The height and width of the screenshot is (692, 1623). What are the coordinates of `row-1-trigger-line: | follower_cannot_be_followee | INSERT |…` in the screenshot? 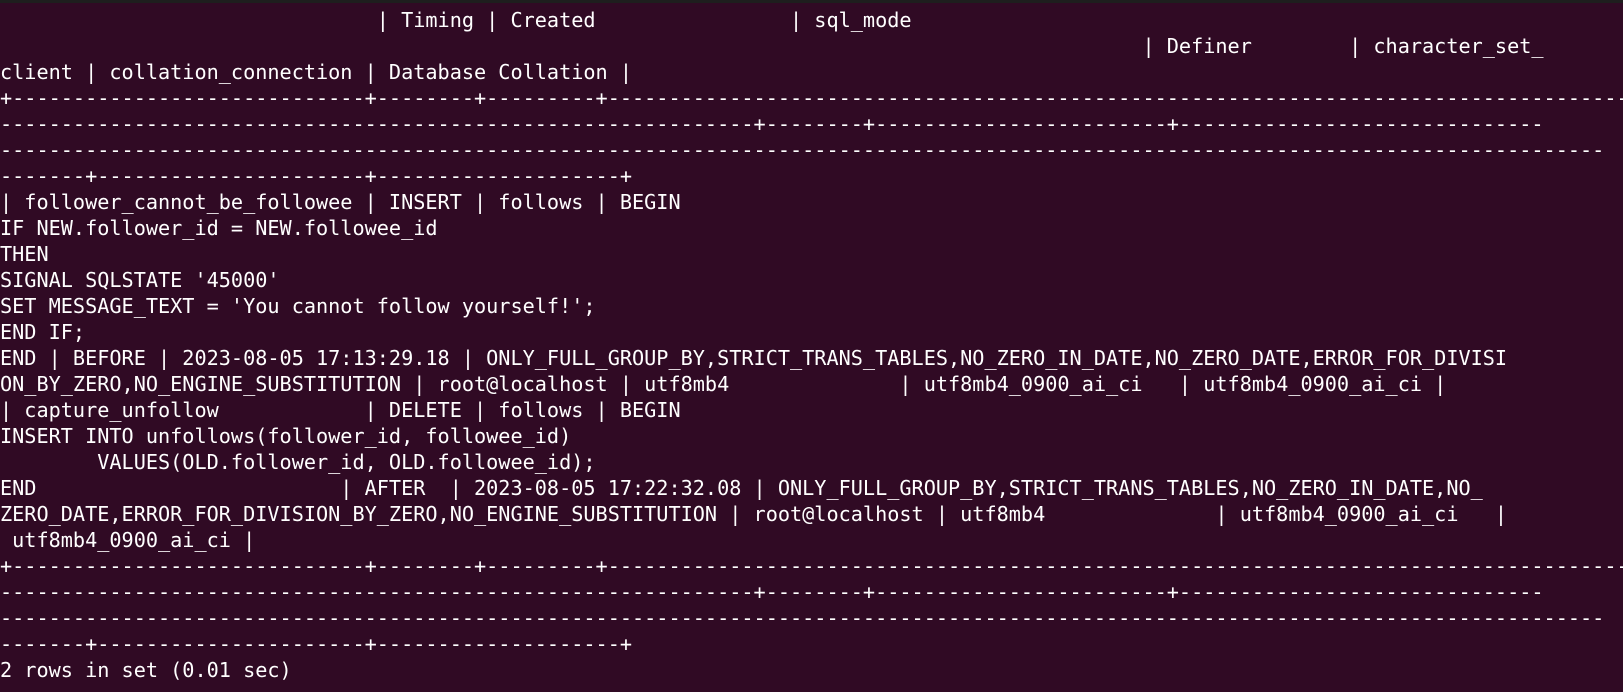 It's located at (340, 202).